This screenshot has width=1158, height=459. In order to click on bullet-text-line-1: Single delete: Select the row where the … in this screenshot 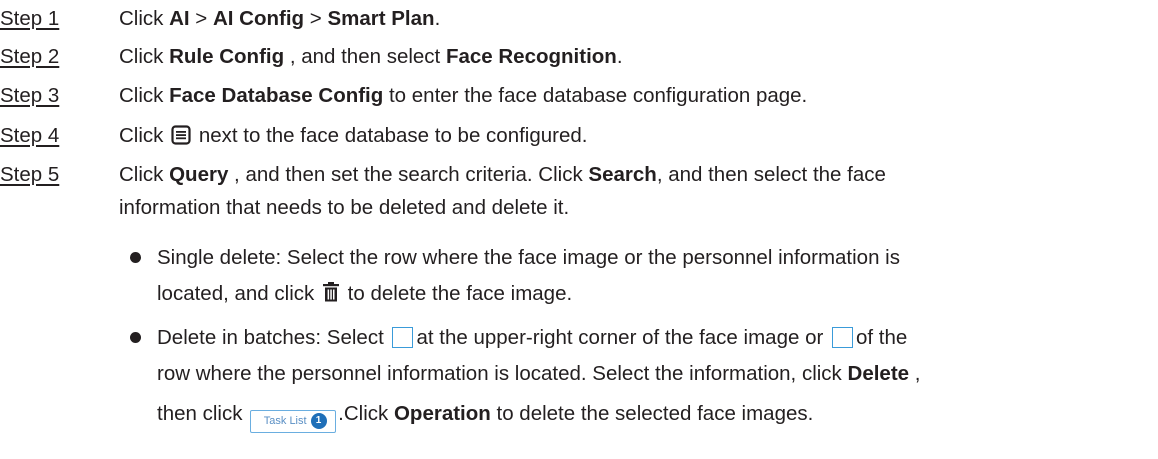, I will do `click(528, 257)`.